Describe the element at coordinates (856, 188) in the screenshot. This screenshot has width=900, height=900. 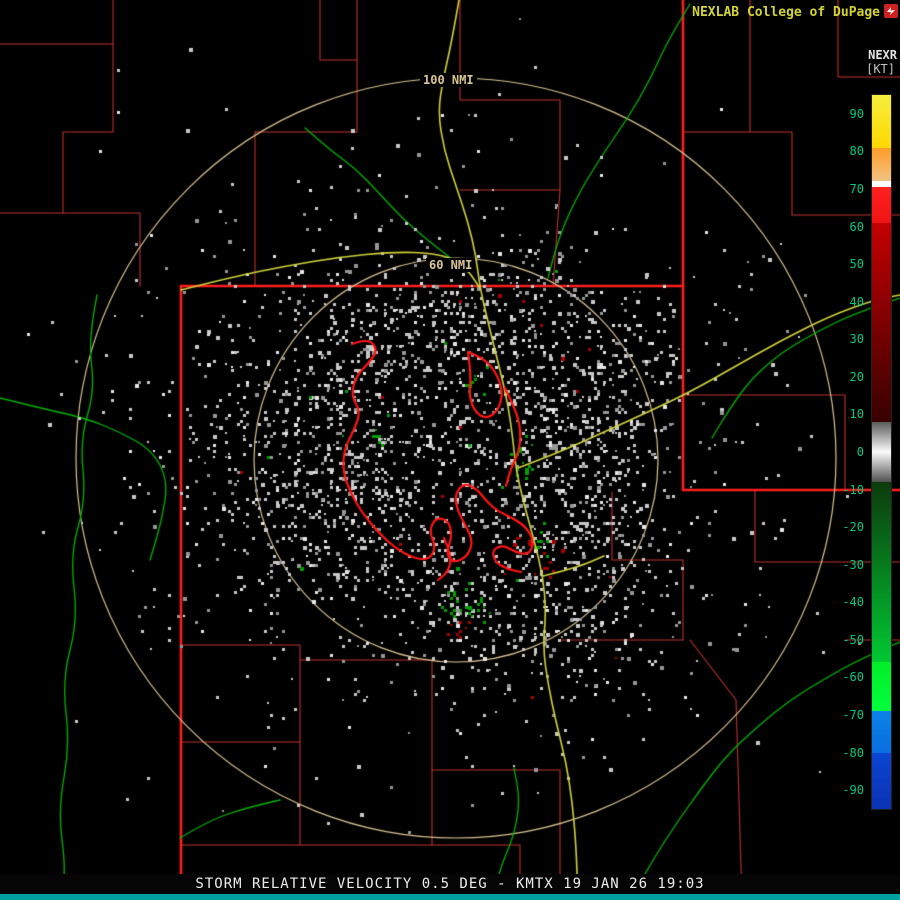
I see `color-scale-tick-label: 70` at that location.